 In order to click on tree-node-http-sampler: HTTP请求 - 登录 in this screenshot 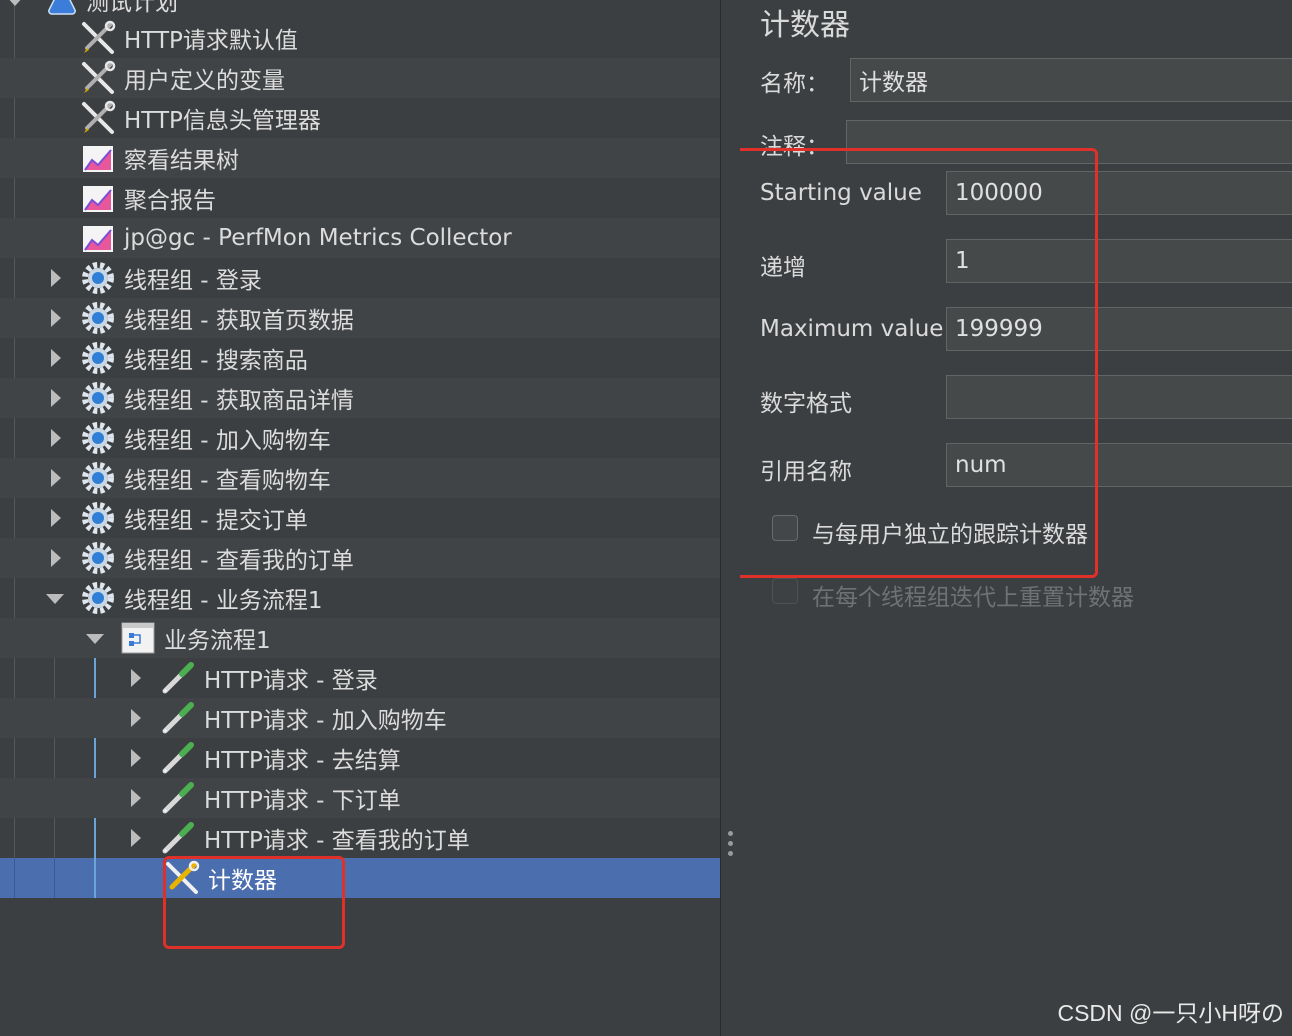, I will do `click(360, 678)`.